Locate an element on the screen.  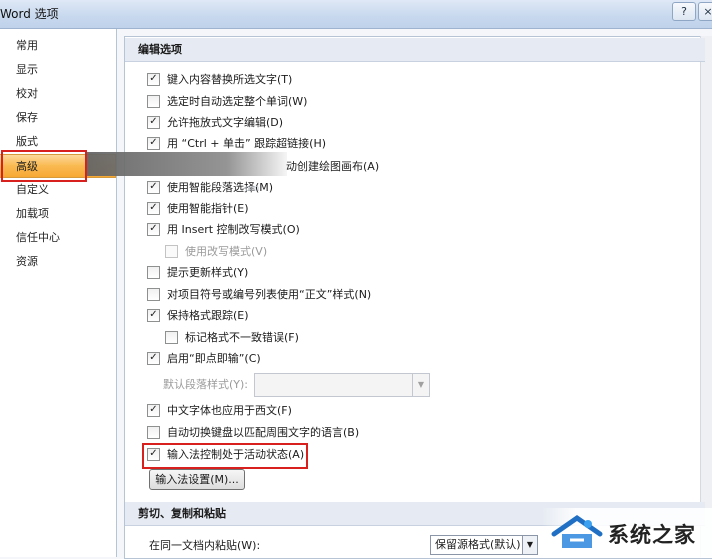
option-click-and-type: ✓ 启用“即点即输”(C) is located at coordinates (204, 359).